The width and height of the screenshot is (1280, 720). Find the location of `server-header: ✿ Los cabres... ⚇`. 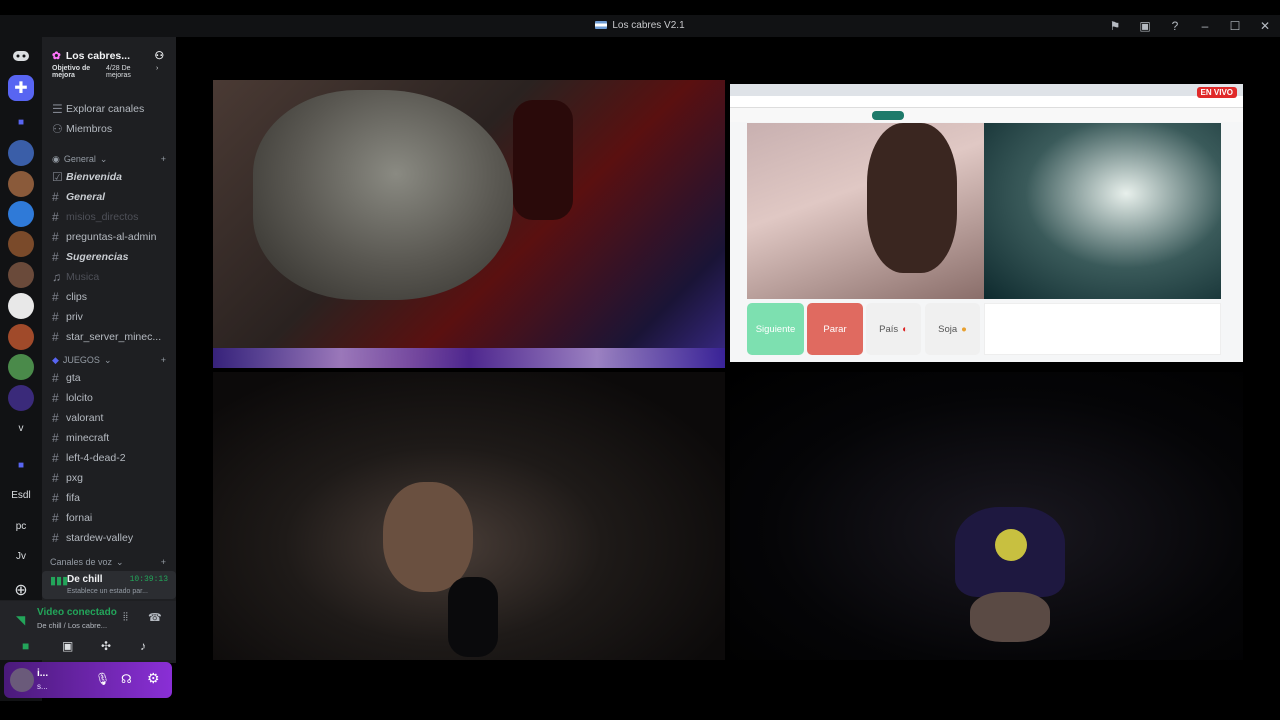

server-header: ✿ Los cabres... ⚇ is located at coordinates (109, 52).